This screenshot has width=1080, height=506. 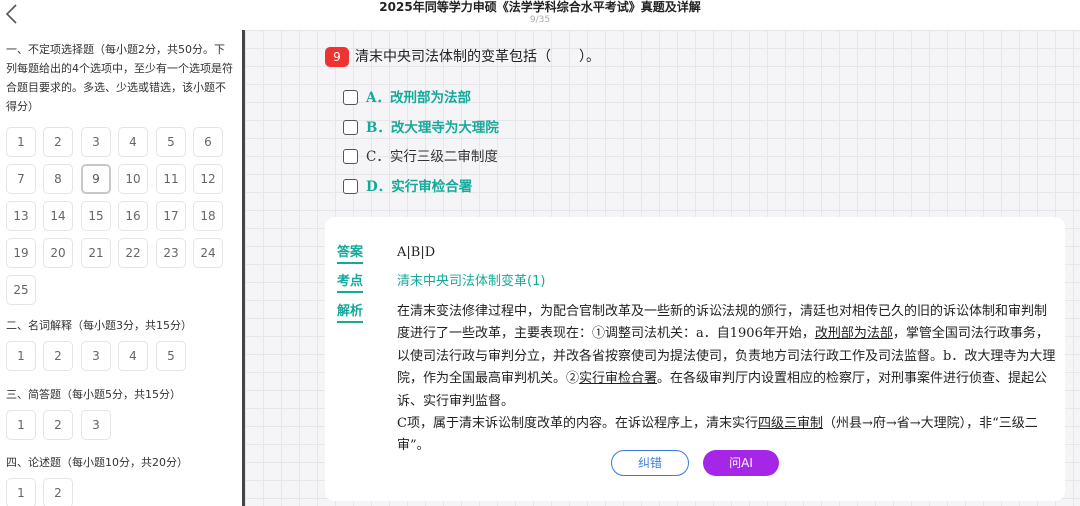 What do you see at coordinates (21, 179) in the screenshot?
I see `question-number-button: 7` at bounding box center [21, 179].